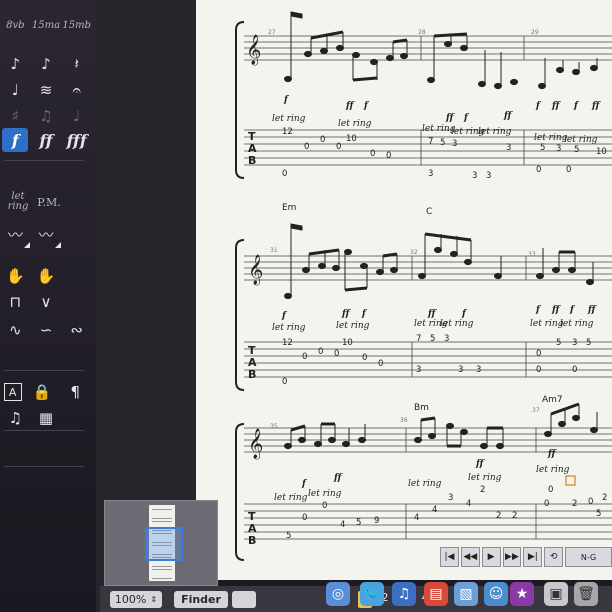  Describe the element at coordinates (77, 90) in the screenshot. I see `fermata-icon: 𝄐` at that location.